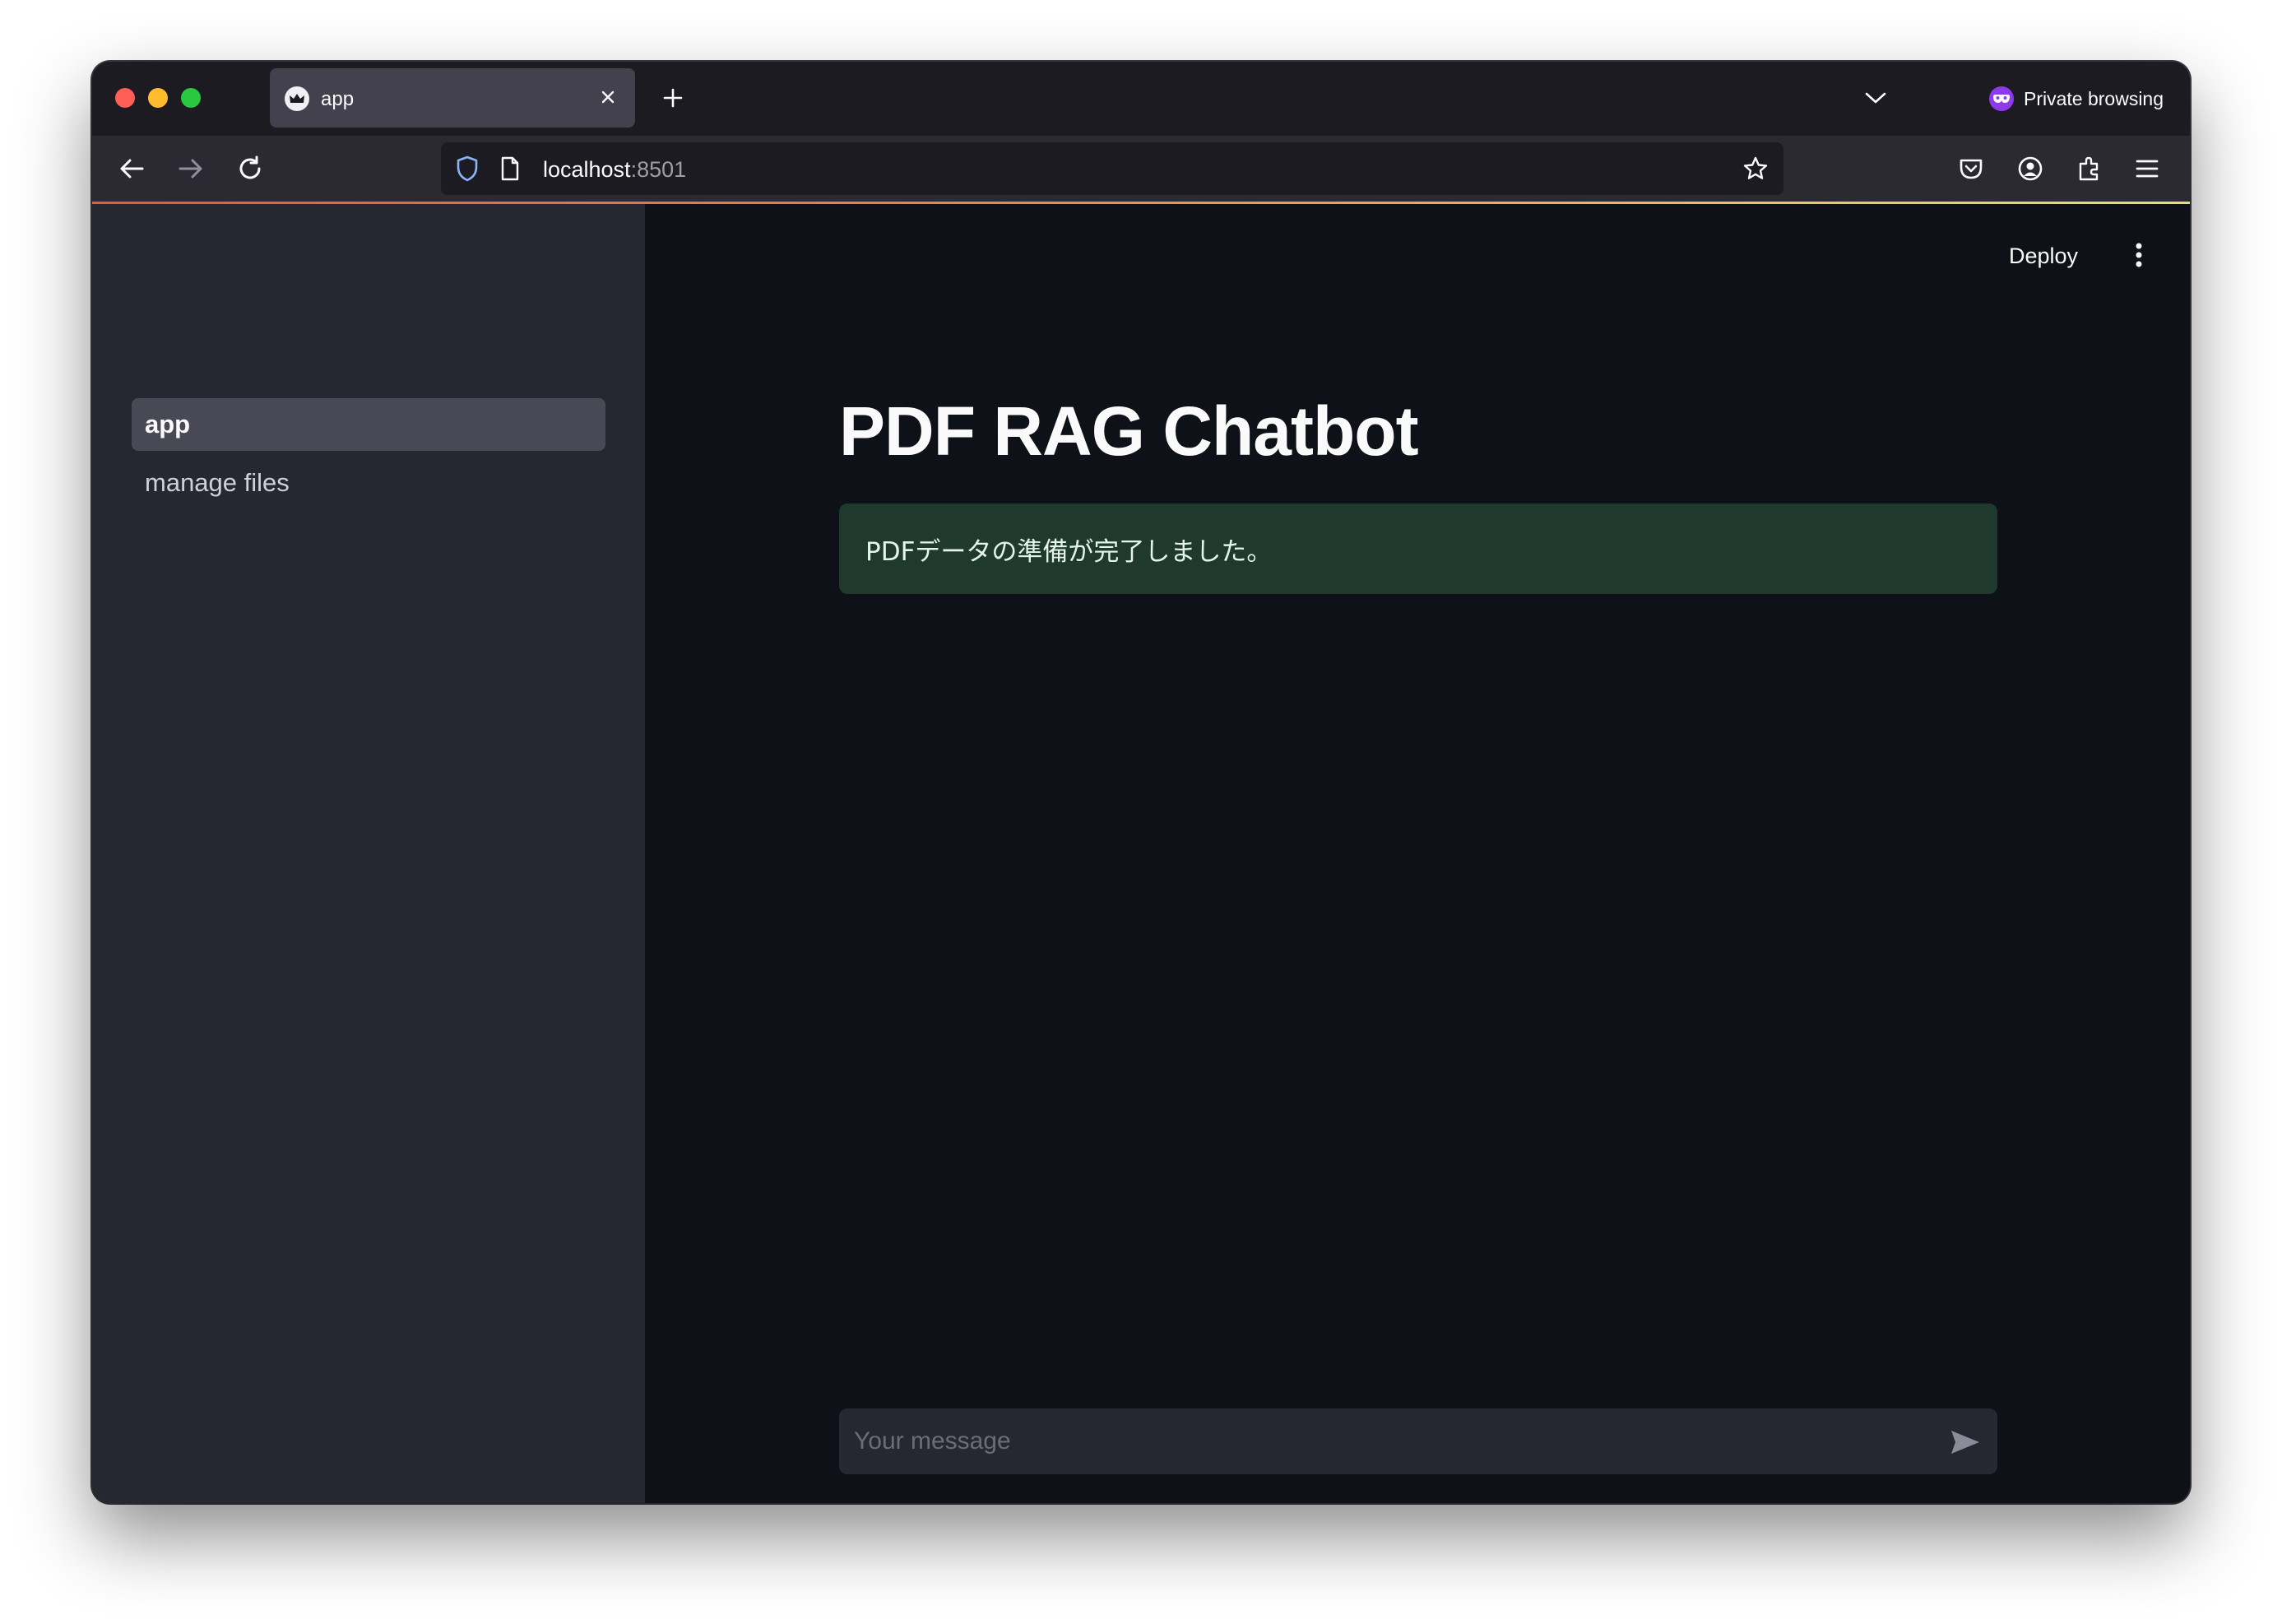  I want to click on new-tab-icon, so click(673, 98).